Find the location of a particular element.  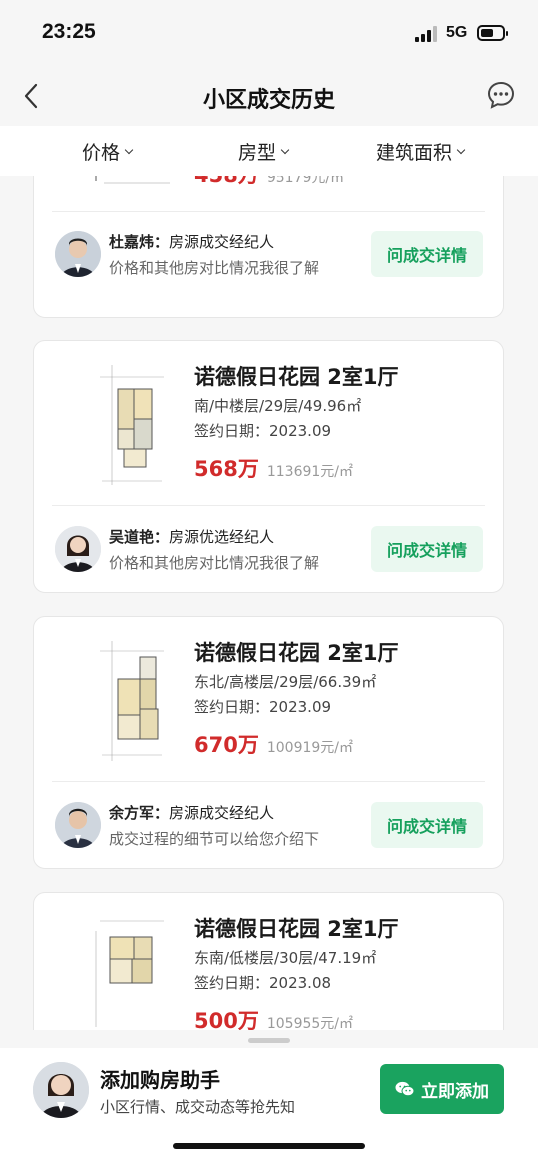

total-price: 568万 is located at coordinates (226, 469).